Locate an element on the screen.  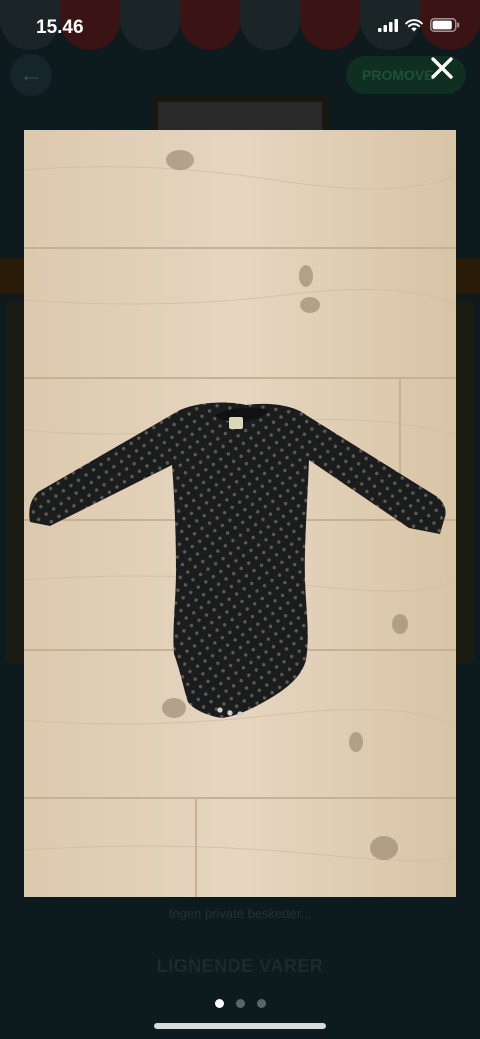
cellular-signal-icon is located at coordinates (388, 25).